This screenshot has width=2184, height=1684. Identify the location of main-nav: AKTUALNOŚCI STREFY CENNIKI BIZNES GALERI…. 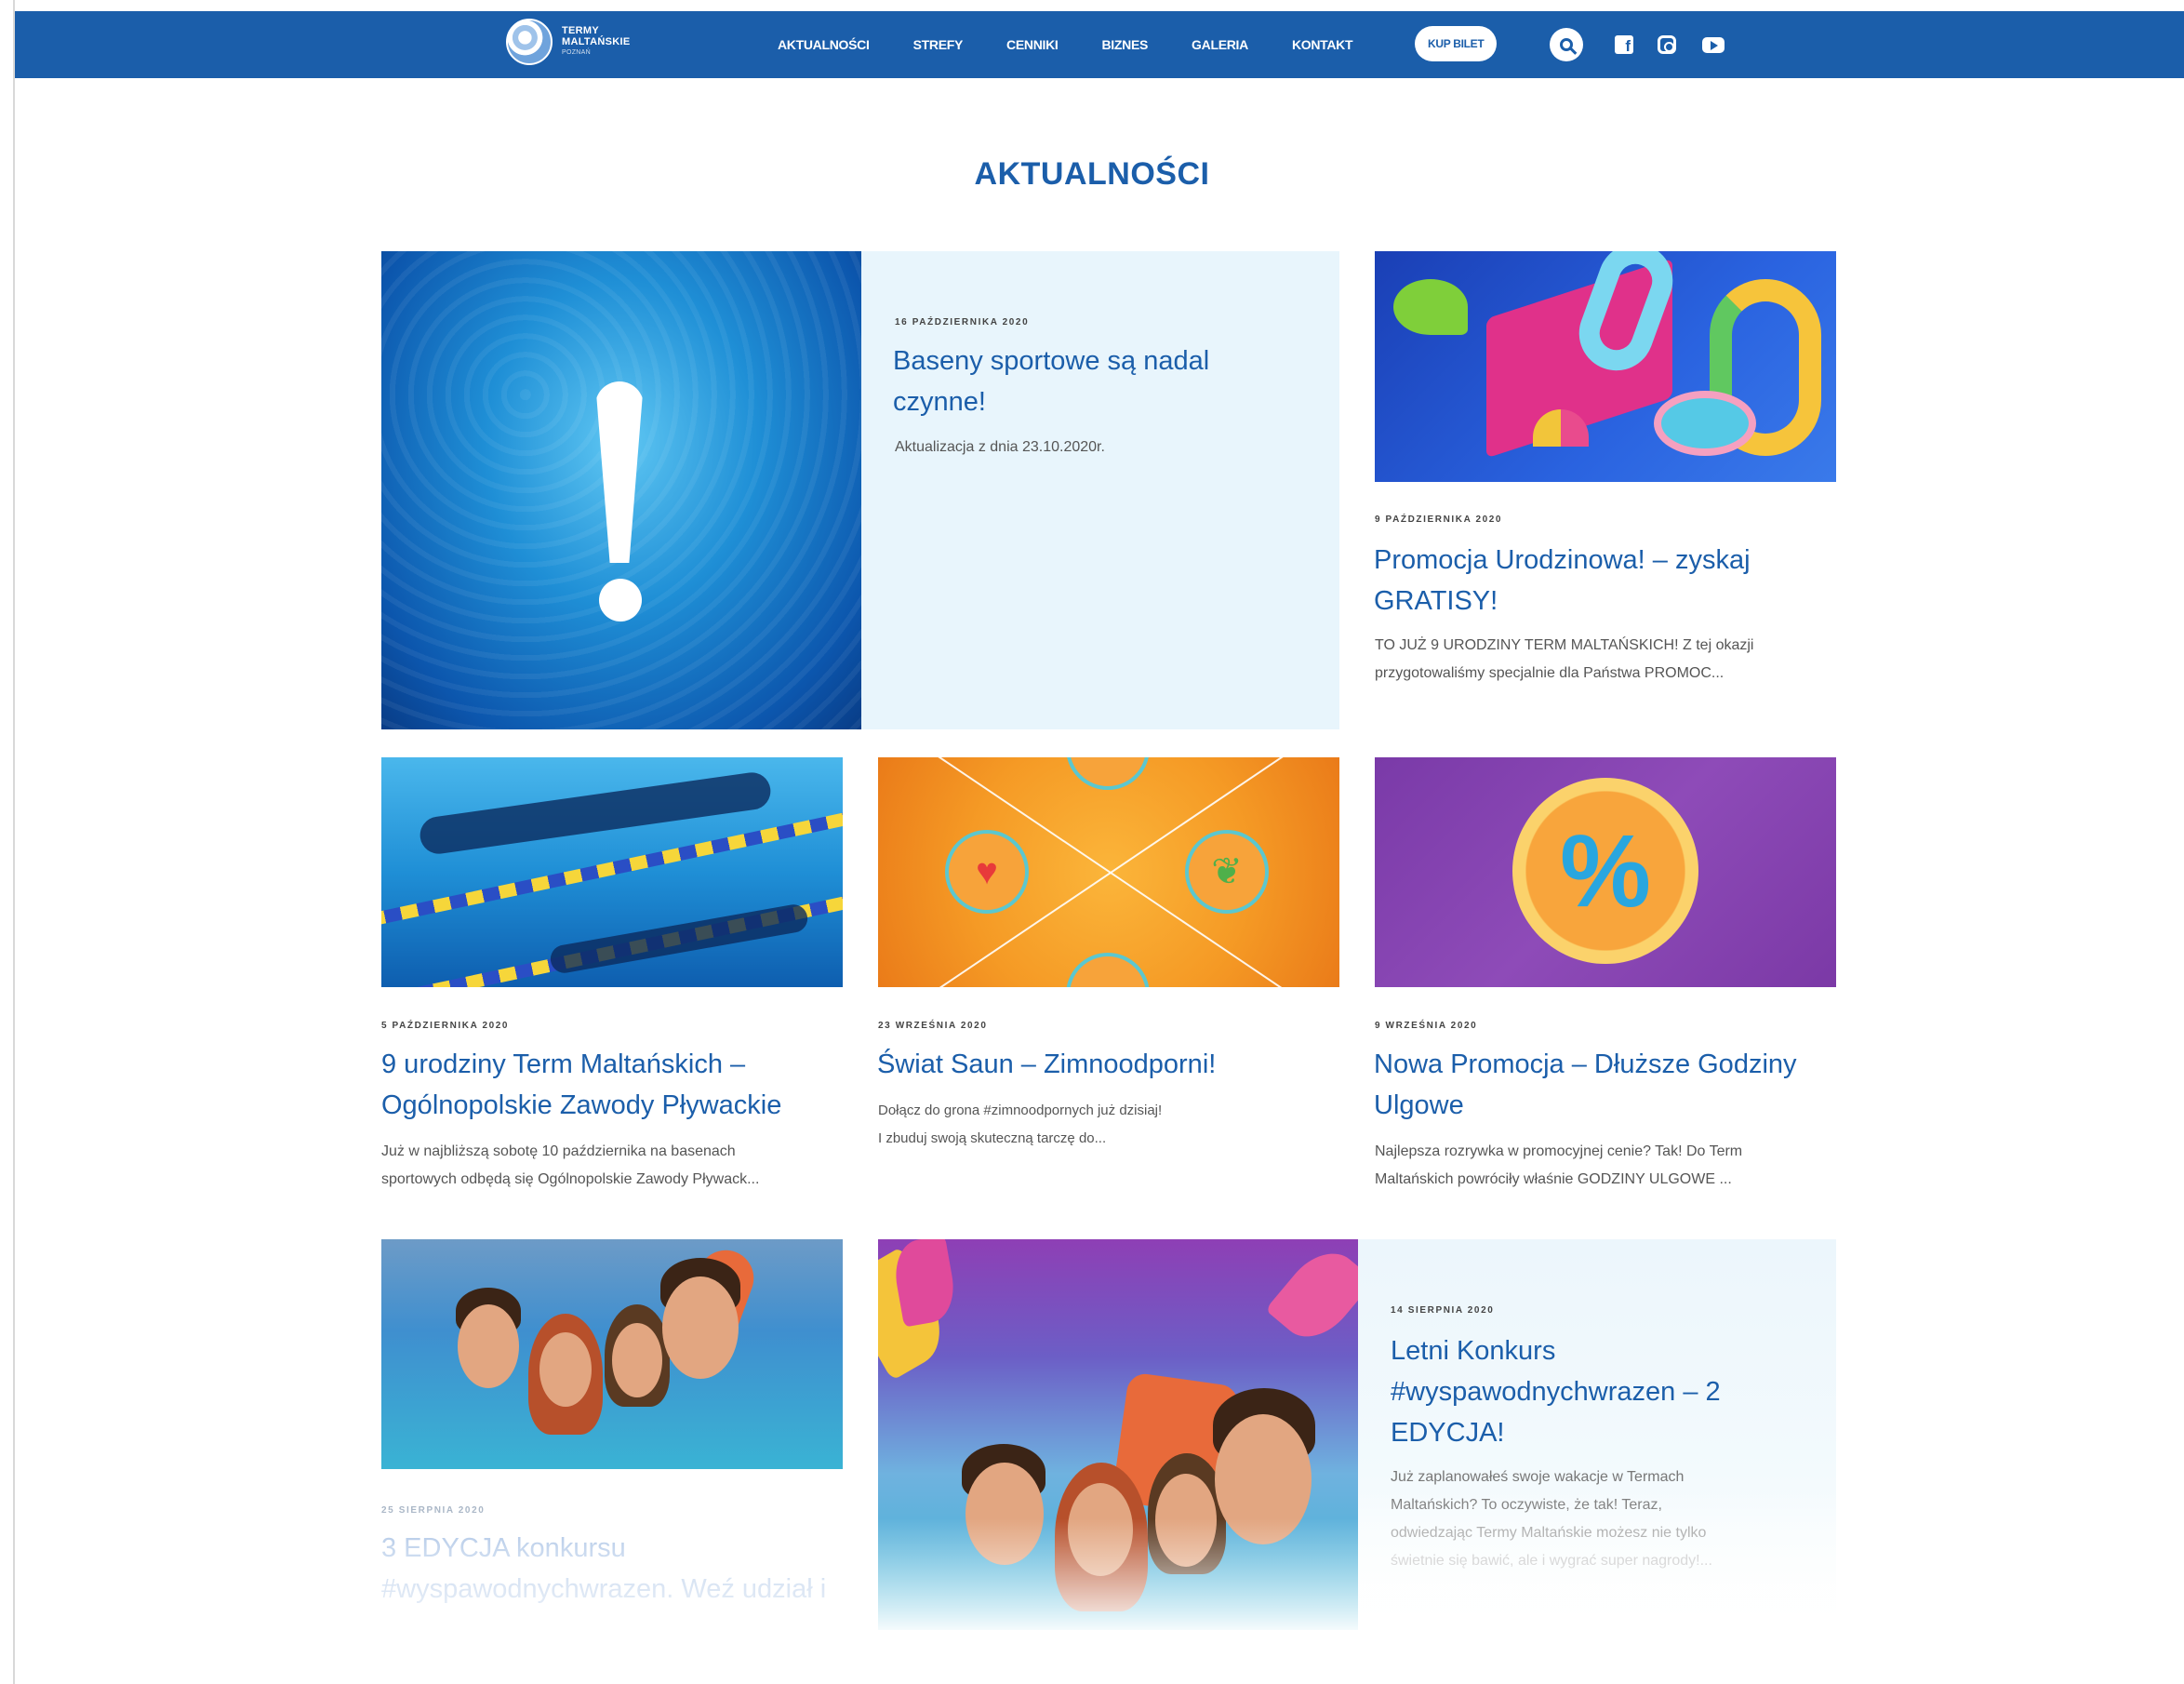
(1087, 44).